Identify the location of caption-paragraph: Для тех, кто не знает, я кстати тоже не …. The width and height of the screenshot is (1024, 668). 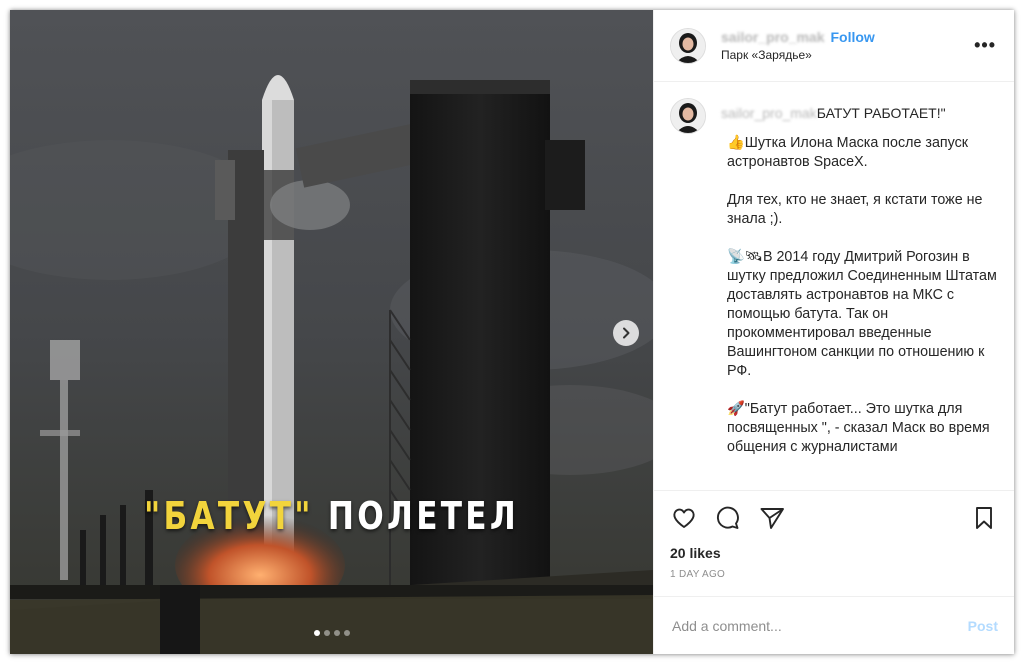
(855, 209).